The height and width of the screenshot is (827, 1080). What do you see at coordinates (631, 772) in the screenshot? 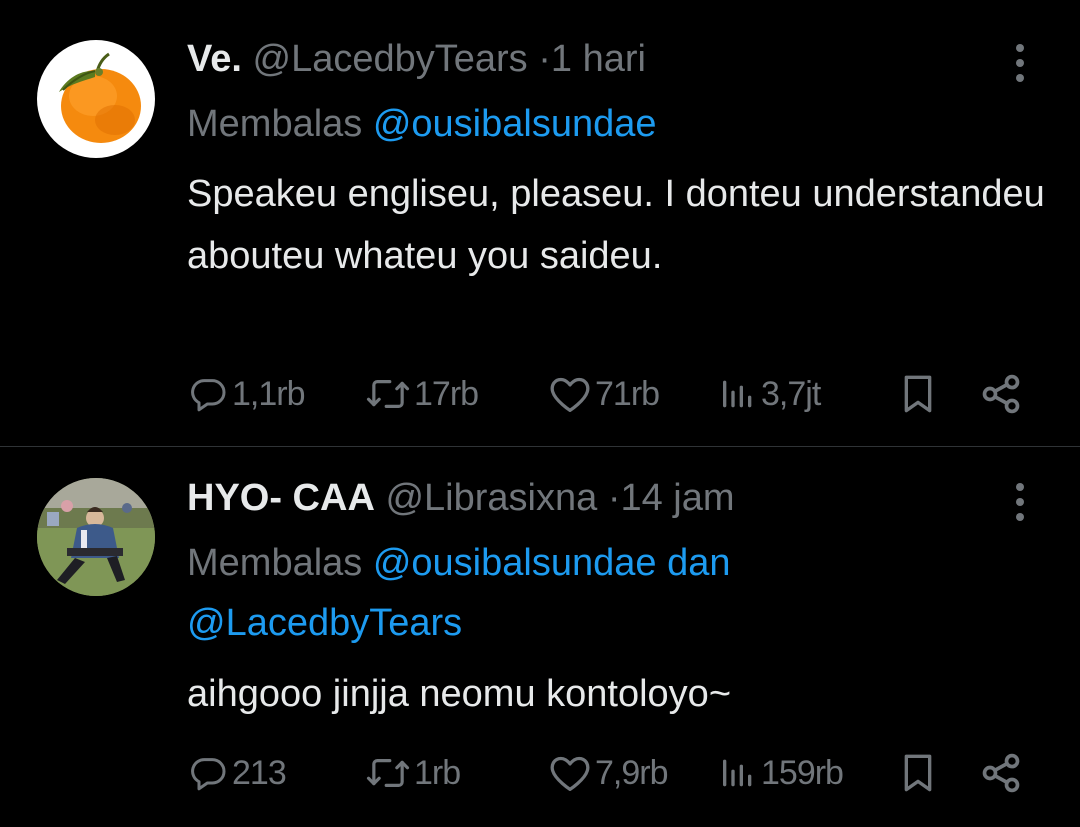
I see `like-count: 7,9rb` at bounding box center [631, 772].